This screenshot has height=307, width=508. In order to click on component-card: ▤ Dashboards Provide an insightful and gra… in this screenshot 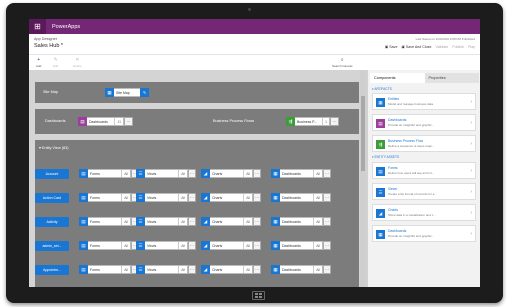, I will do `click(424, 122)`.